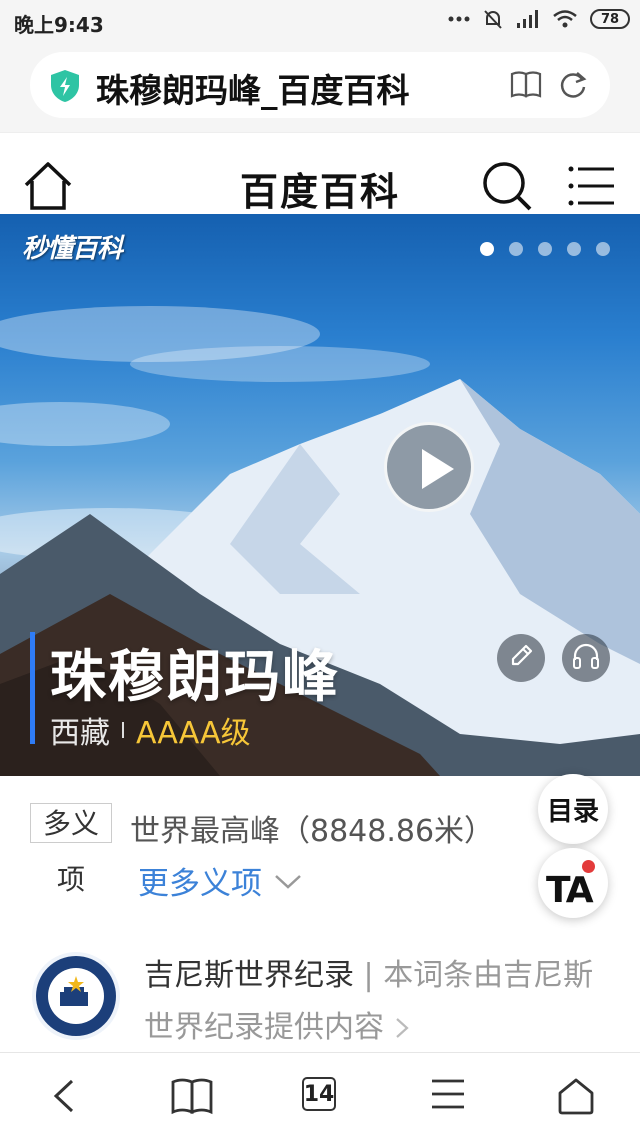 This screenshot has width=640, height=1138. What do you see at coordinates (573, 87) in the screenshot?
I see `reload-icon` at bounding box center [573, 87].